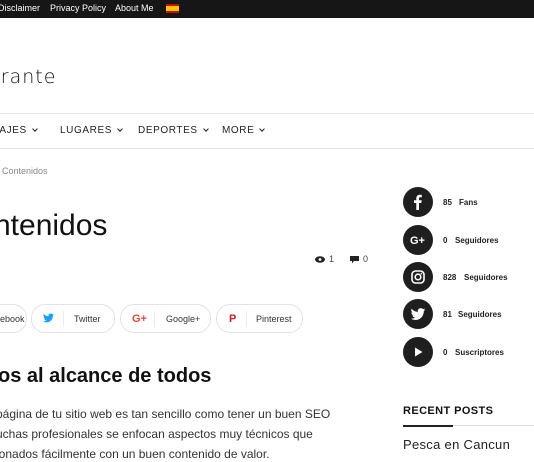 The width and height of the screenshot is (534, 462). I want to click on svg-text: G+, so click(417, 241).